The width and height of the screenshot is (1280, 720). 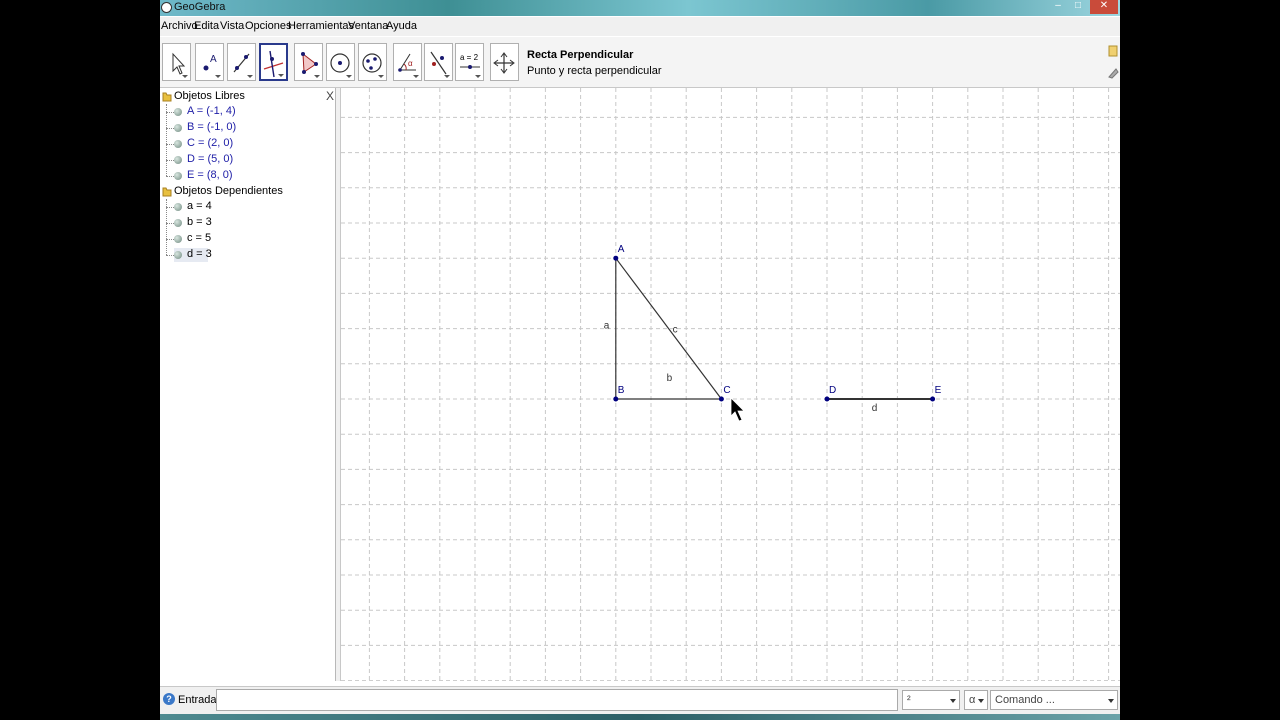 I want to click on greek-combo: α, so click(x=976, y=700).